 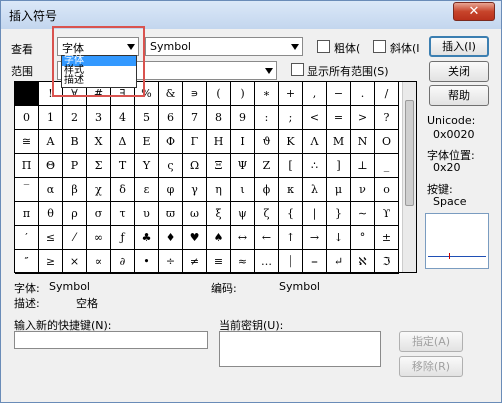 What do you see at coordinates (51, 262) in the screenshot?
I see `symbol-cell: ≥` at bounding box center [51, 262].